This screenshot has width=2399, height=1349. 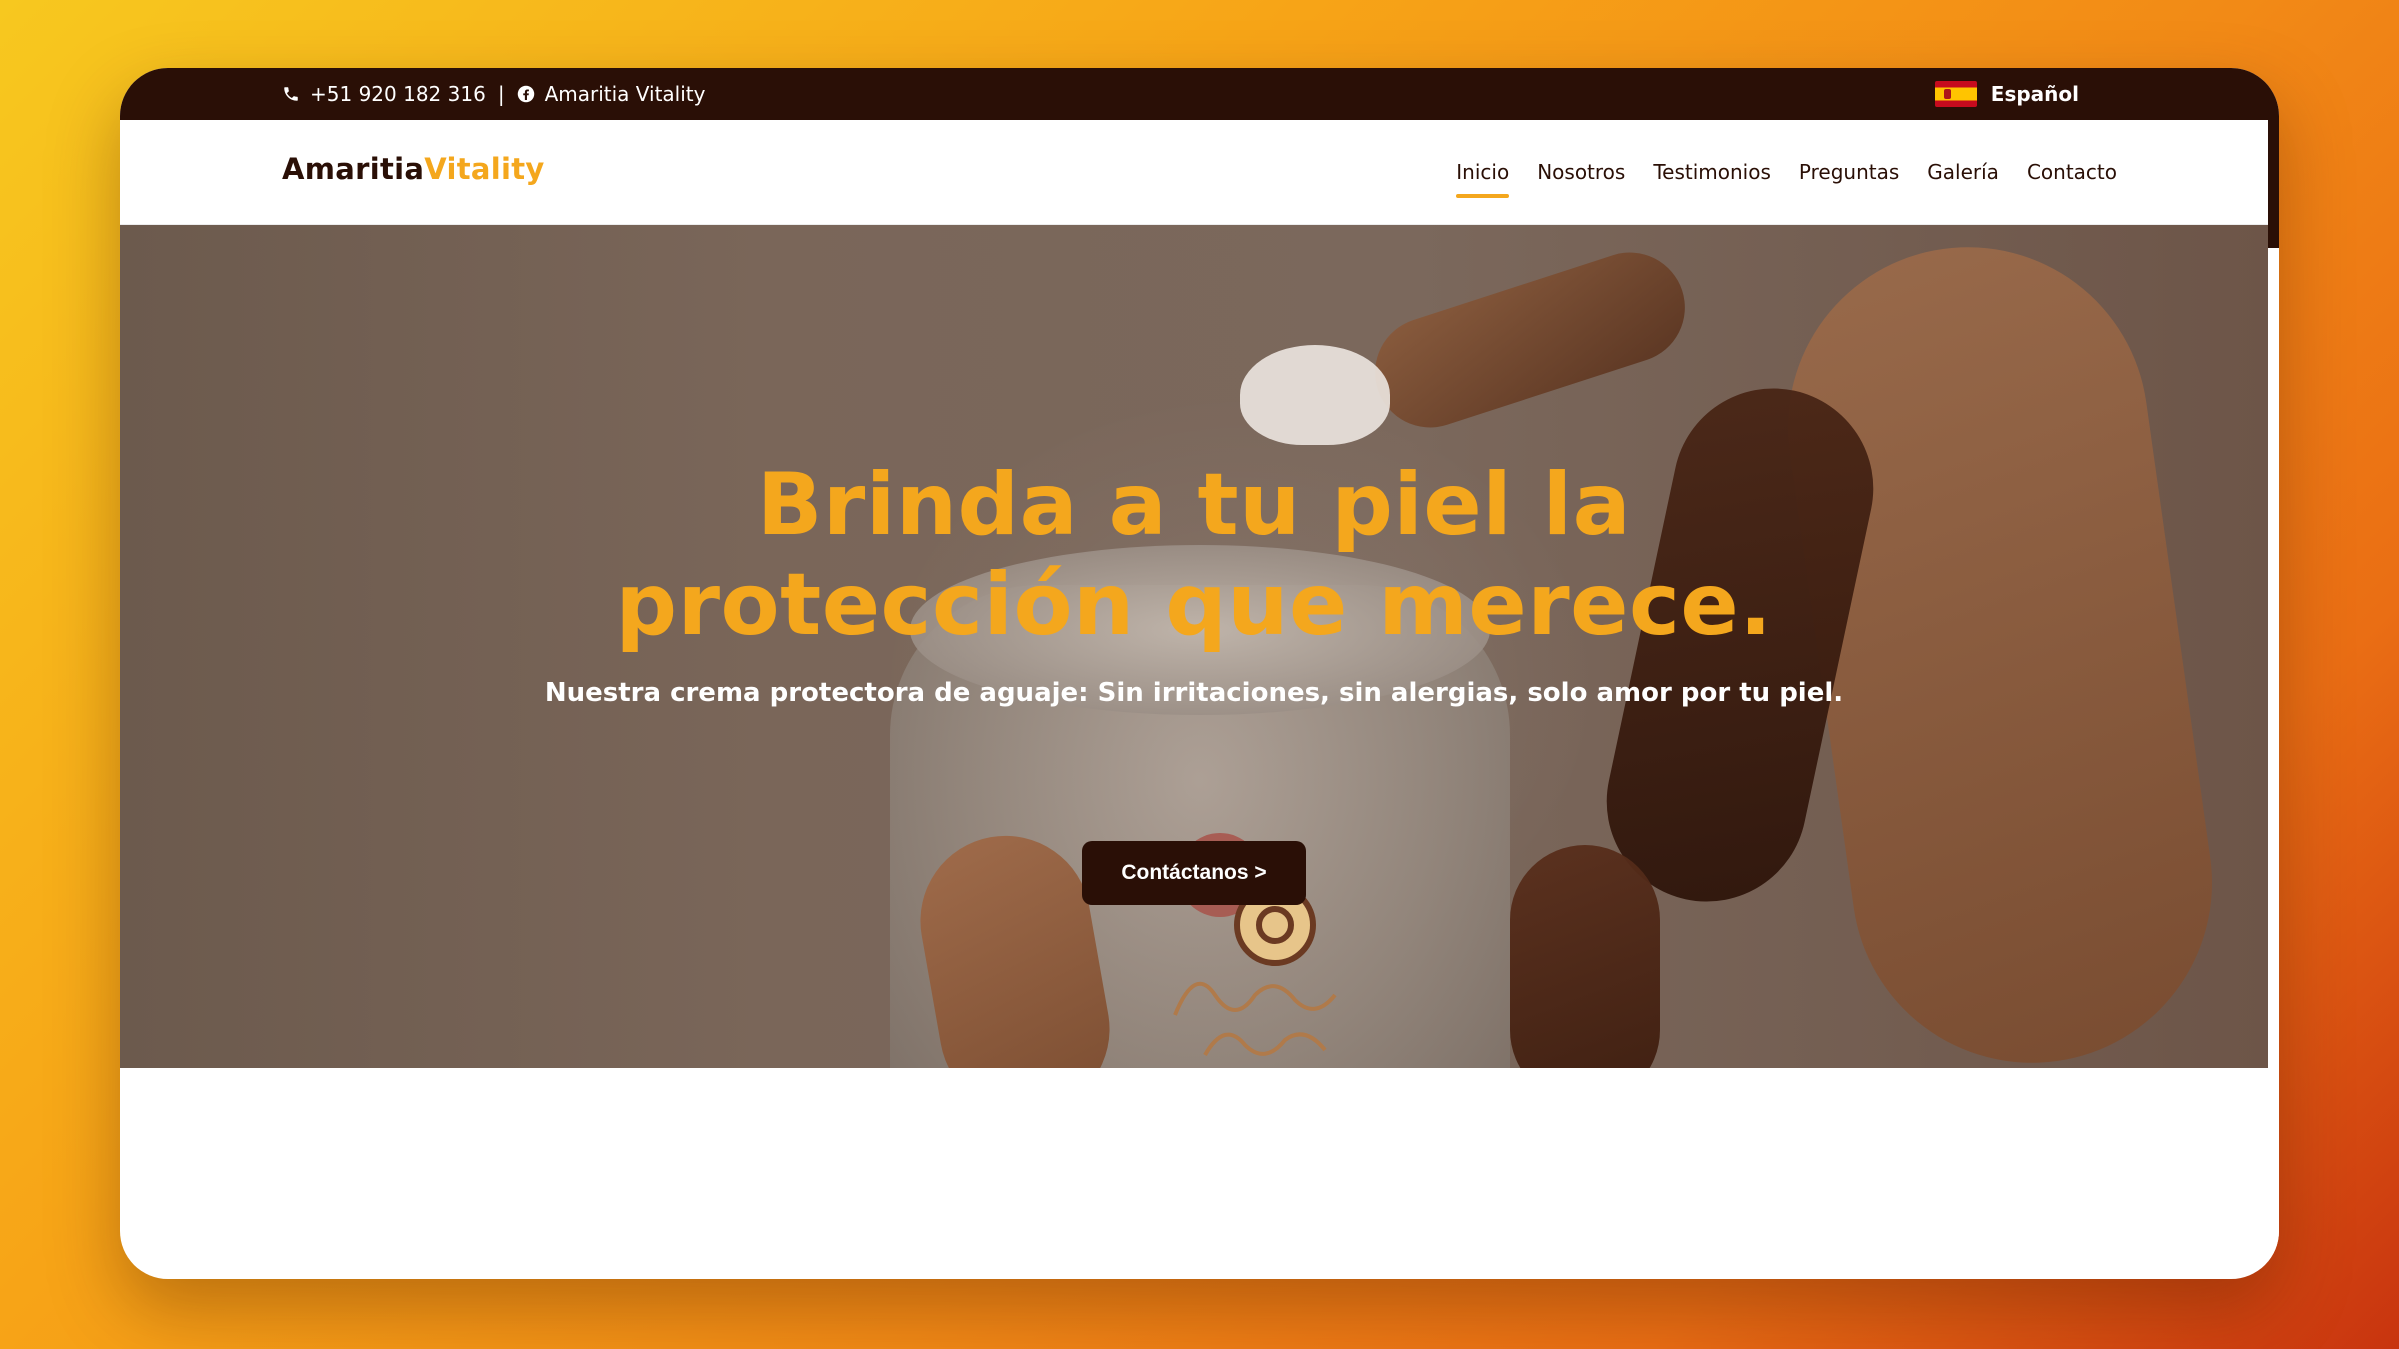 I want to click on spain-flag-icon, so click(x=1955, y=94).